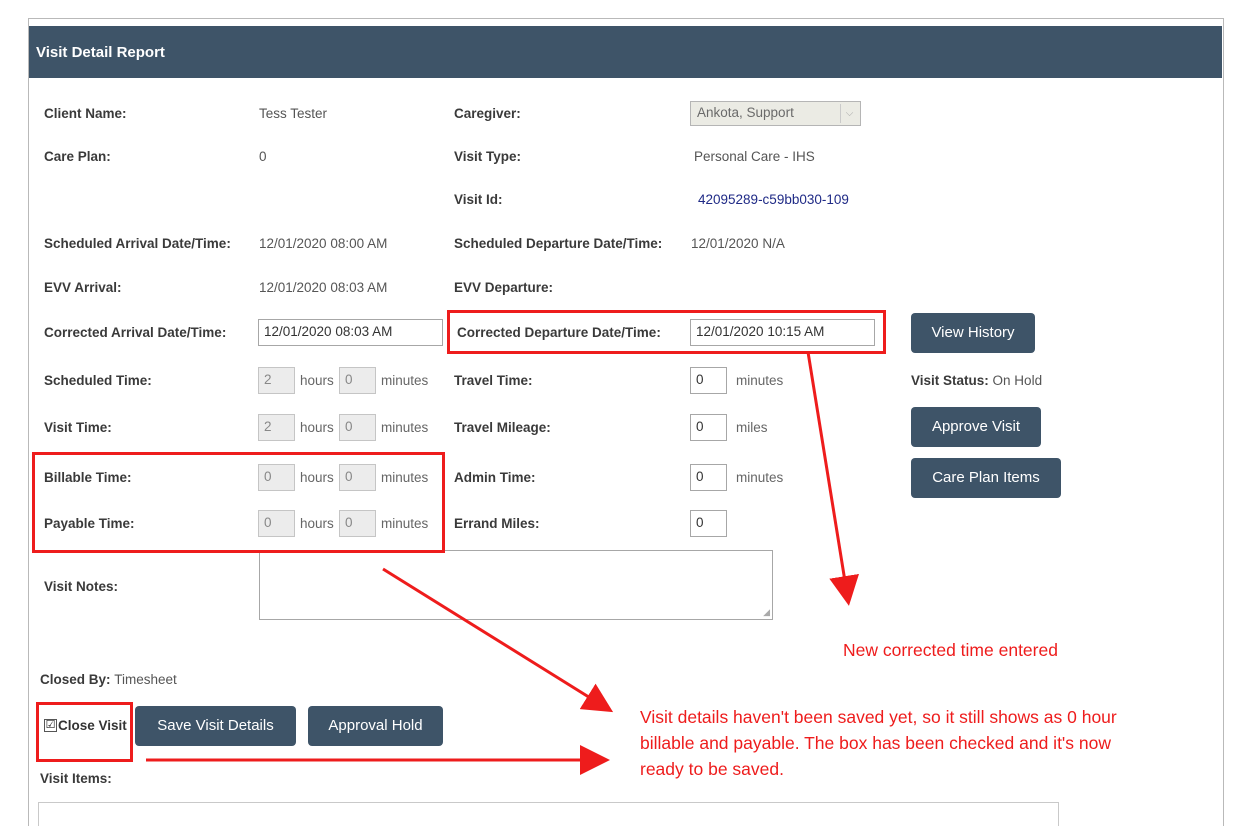 The height and width of the screenshot is (826, 1251). What do you see at coordinates (950, 650) in the screenshot?
I see `annotation-corrected-time: New corrected time entered` at bounding box center [950, 650].